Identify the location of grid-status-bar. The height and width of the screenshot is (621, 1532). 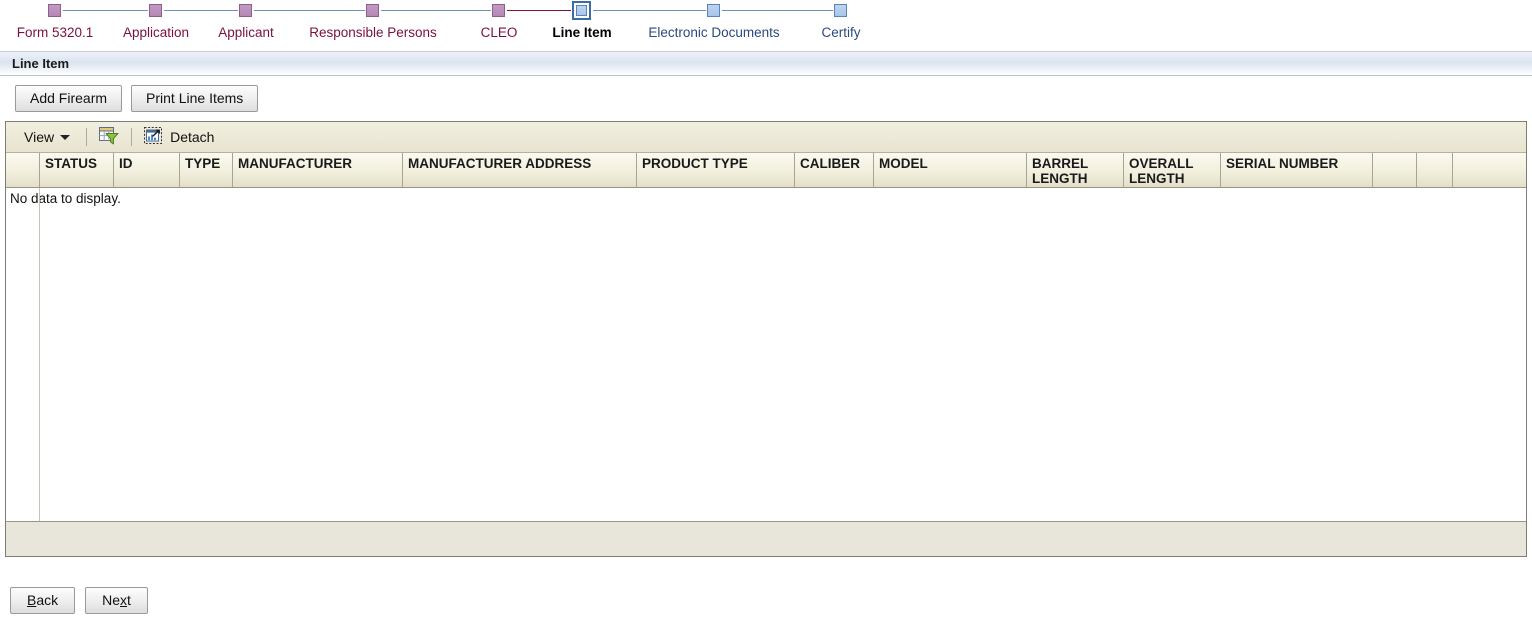
(766, 539).